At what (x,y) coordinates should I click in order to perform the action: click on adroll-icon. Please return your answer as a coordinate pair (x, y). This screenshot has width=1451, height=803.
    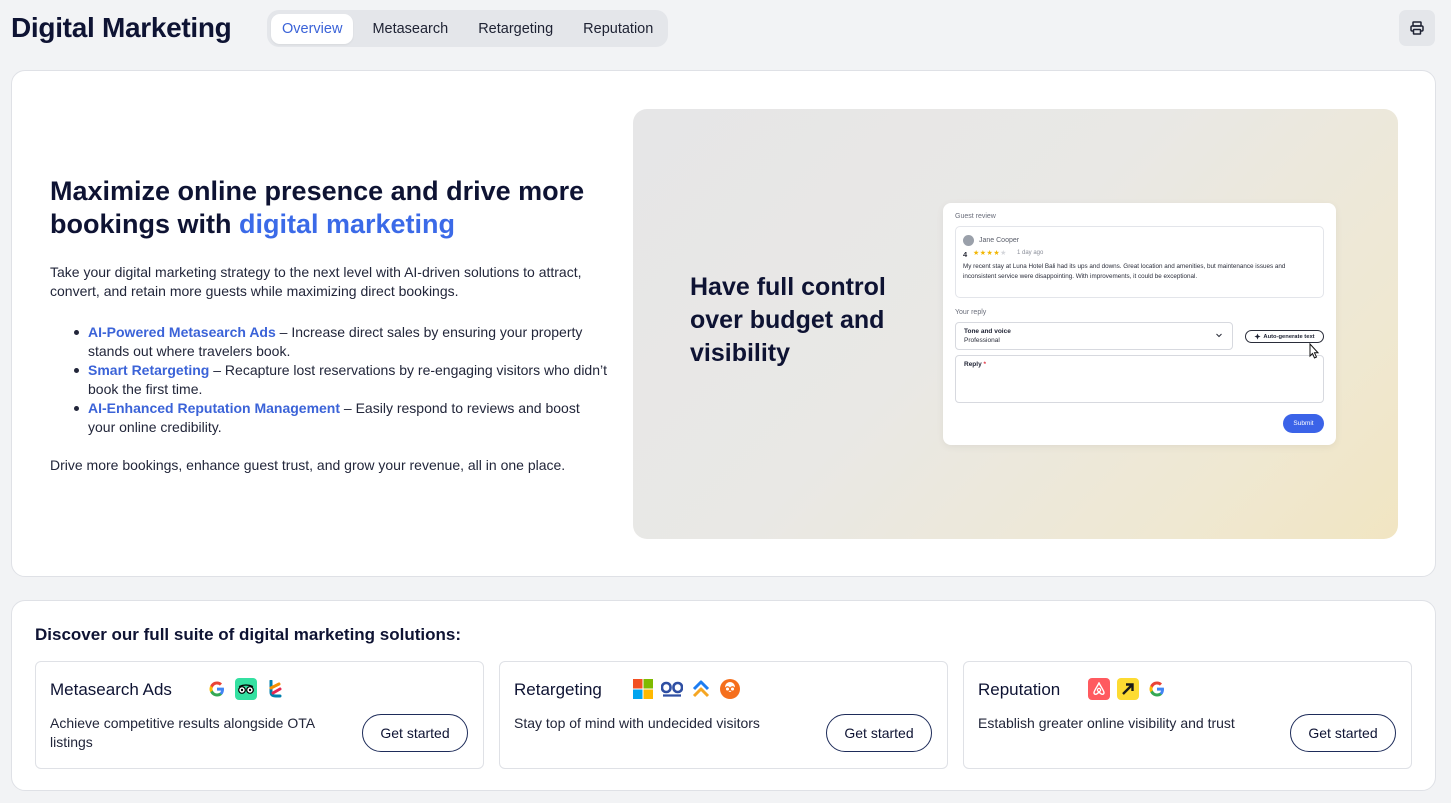
    Looking at the image, I should click on (701, 689).